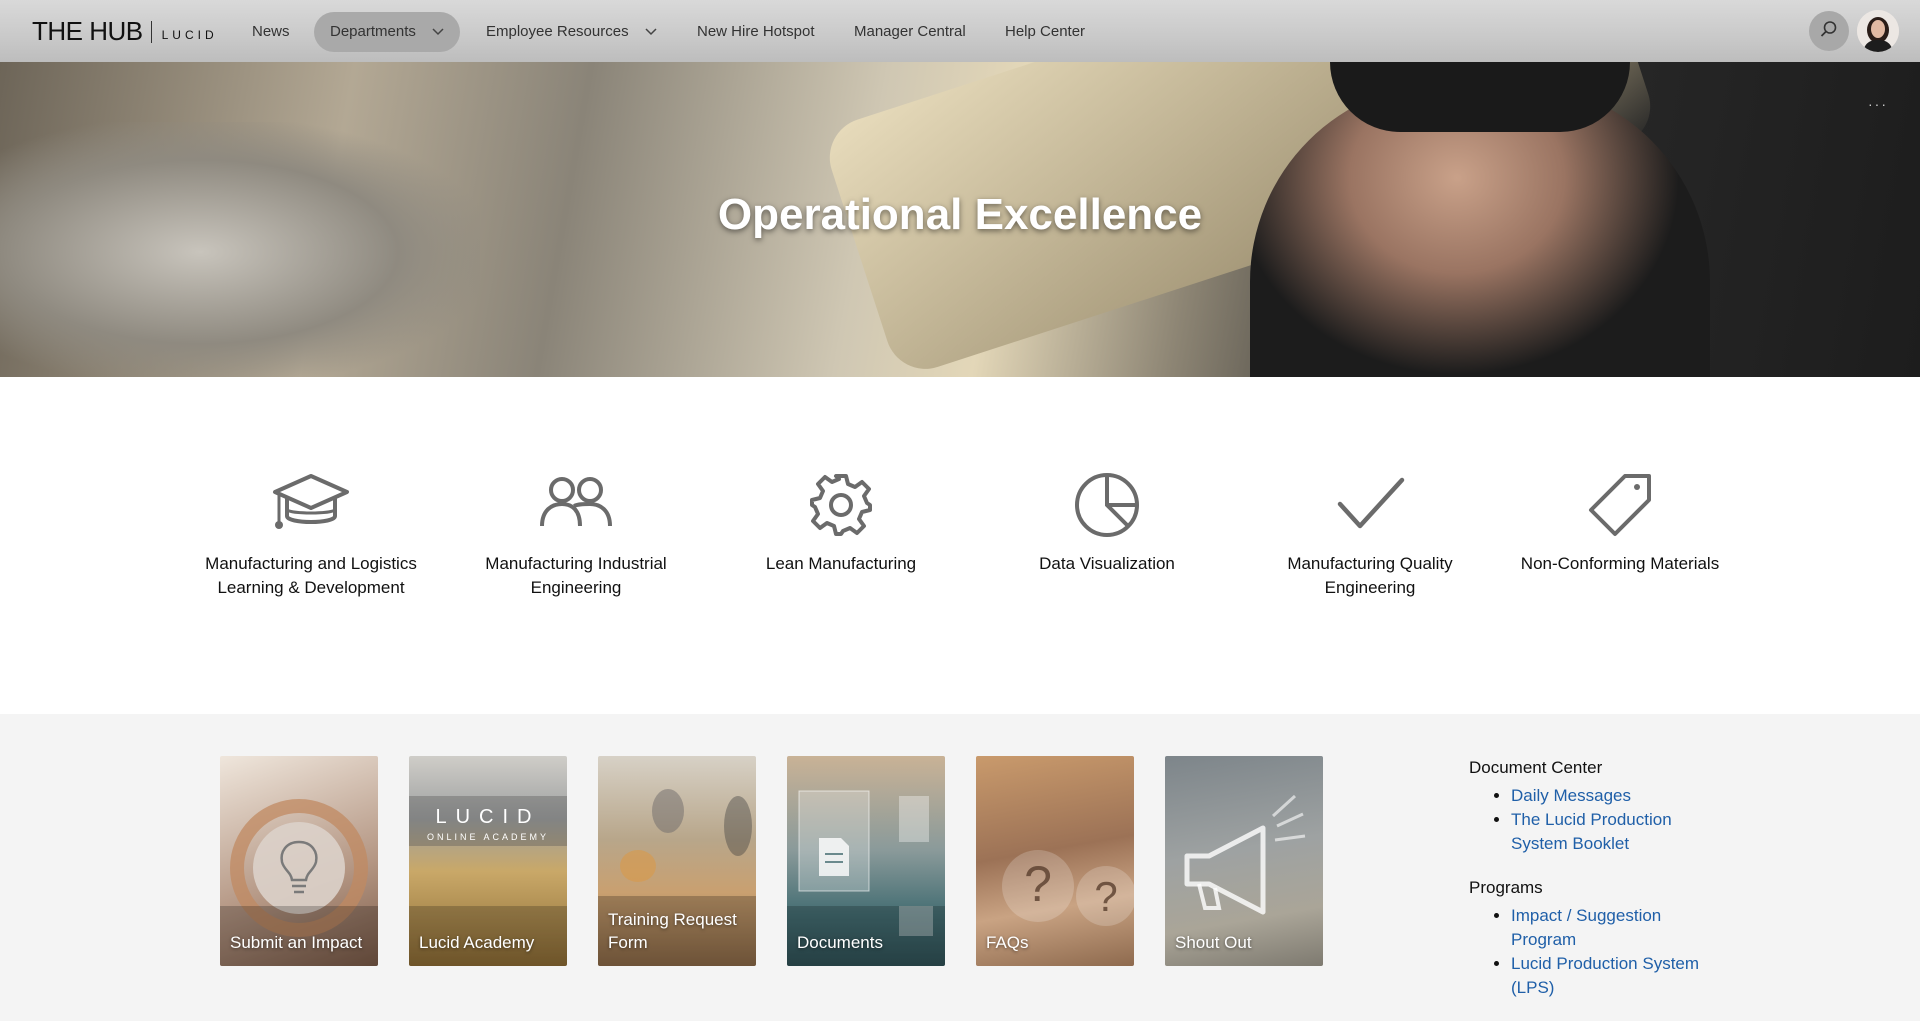 The width and height of the screenshot is (1920, 1021). I want to click on nav-item-label: New Hire Hotspot, so click(756, 31).